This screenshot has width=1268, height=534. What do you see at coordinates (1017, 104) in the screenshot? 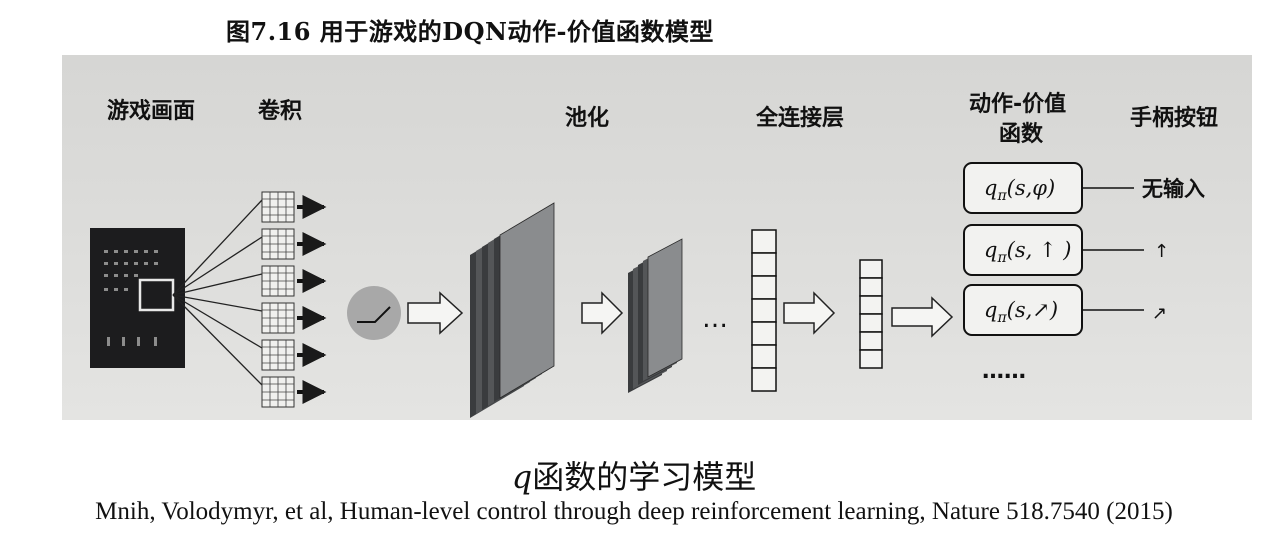
I see `label-action-value-1: 动作-价值` at bounding box center [1017, 104].